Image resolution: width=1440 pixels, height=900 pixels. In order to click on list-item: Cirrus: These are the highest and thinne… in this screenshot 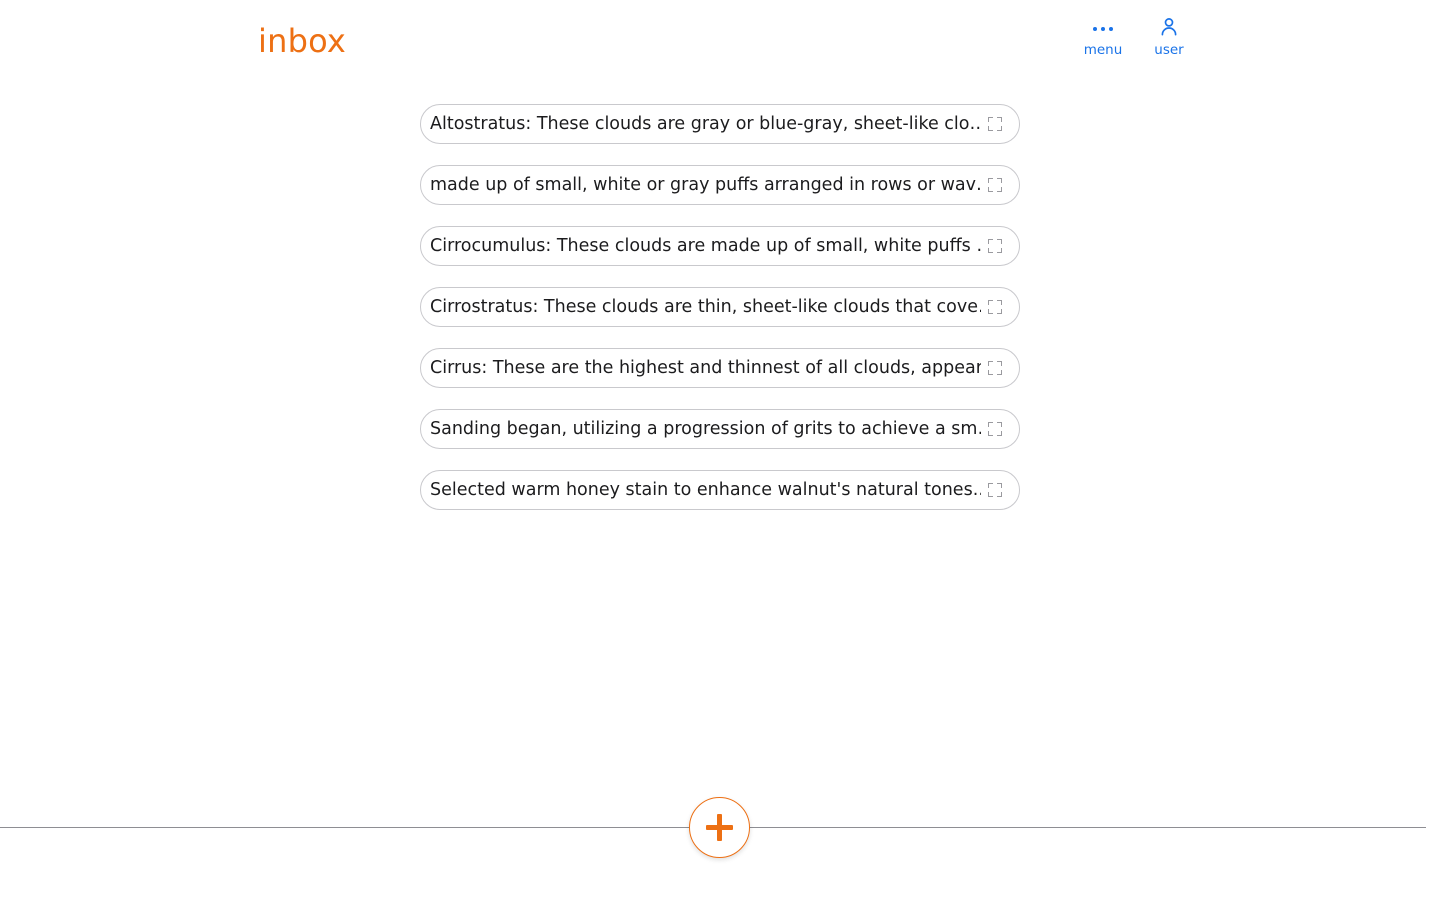, I will do `click(720, 368)`.